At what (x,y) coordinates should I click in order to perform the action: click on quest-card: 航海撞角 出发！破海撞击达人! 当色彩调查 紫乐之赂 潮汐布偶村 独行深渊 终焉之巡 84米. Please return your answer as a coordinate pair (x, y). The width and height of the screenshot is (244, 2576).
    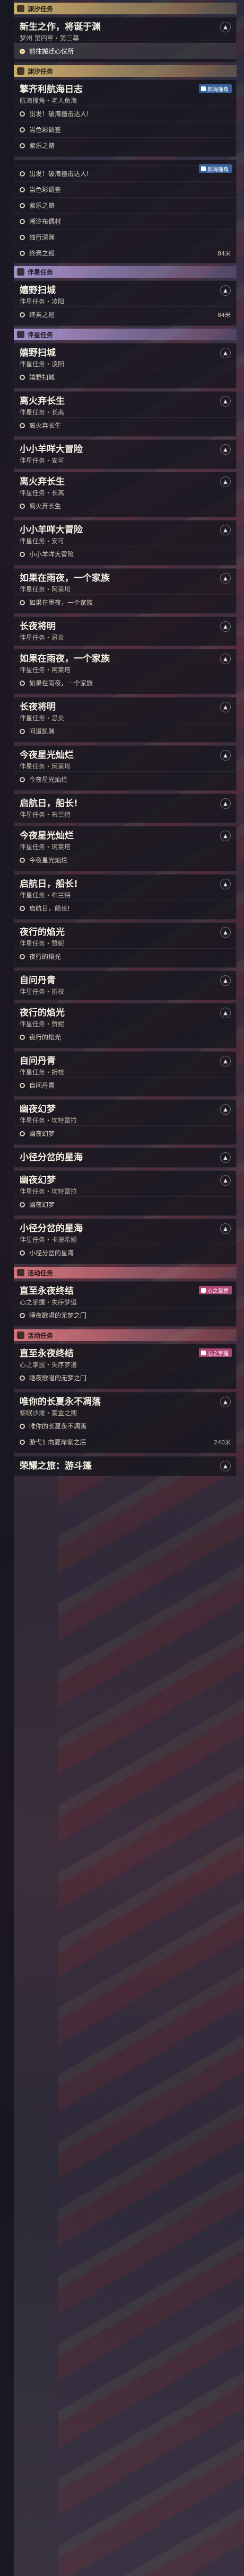
    Looking at the image, I should click on (126, 211).